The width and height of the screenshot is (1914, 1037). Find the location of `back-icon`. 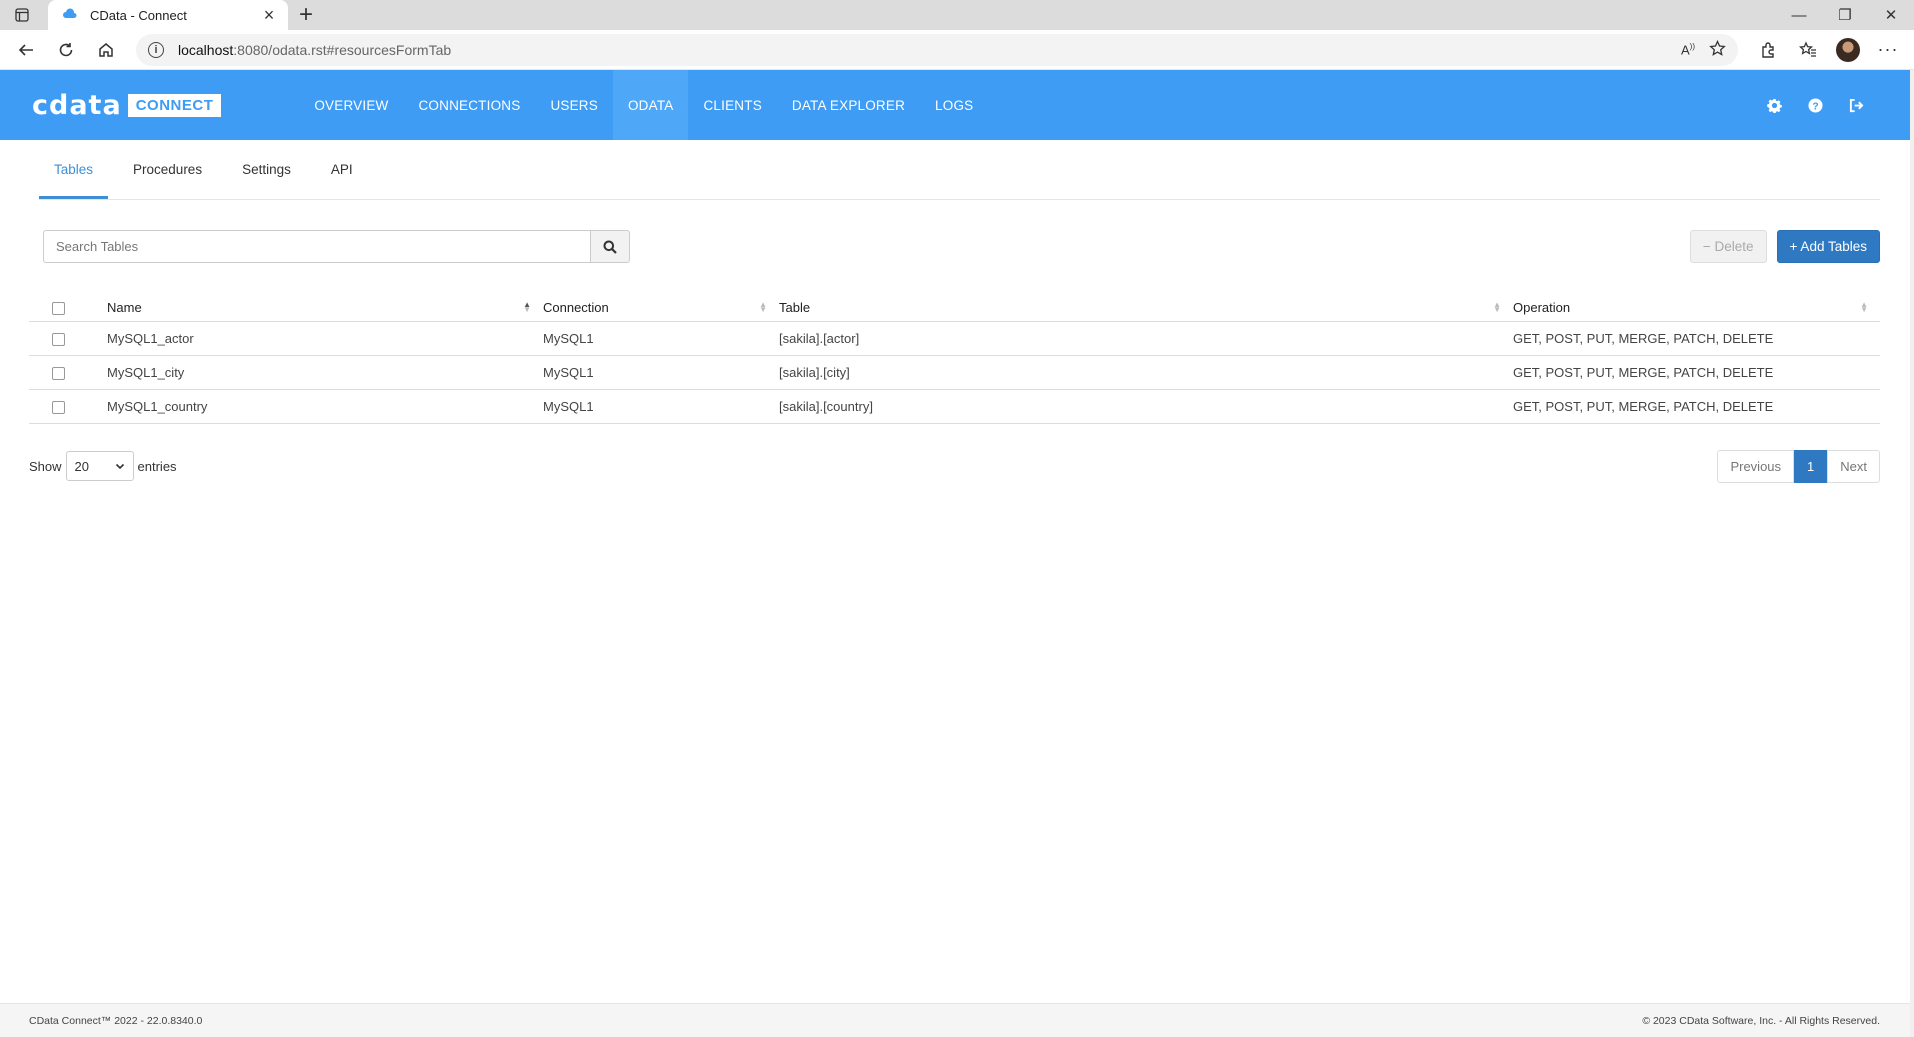

back-icon is located at coordinates (26, 50).